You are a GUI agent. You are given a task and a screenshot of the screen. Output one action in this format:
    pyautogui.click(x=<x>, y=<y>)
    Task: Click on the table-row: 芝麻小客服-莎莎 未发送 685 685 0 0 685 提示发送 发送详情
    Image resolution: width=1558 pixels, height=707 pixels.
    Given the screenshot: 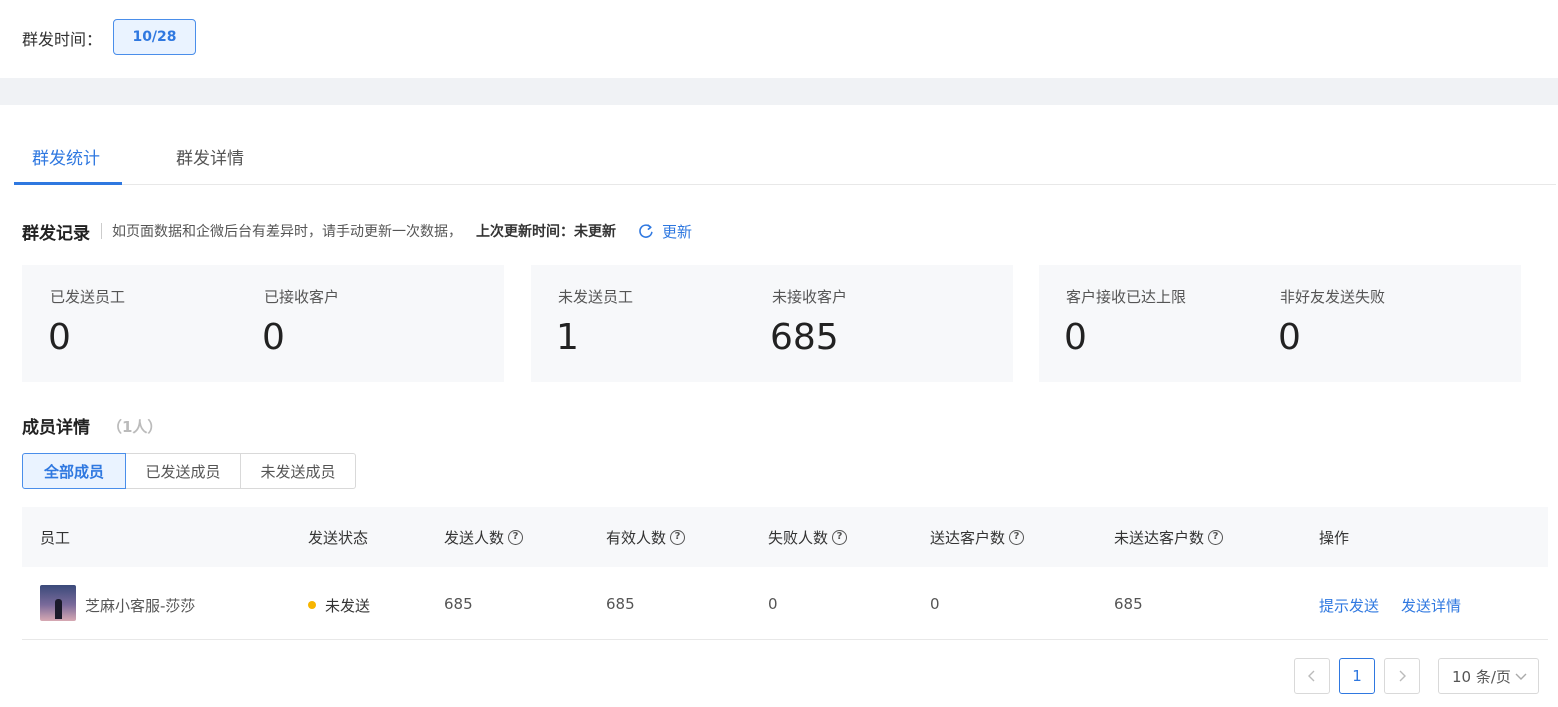 What is the action you would take?
    pyautogui.click(x=785, y=603)
    